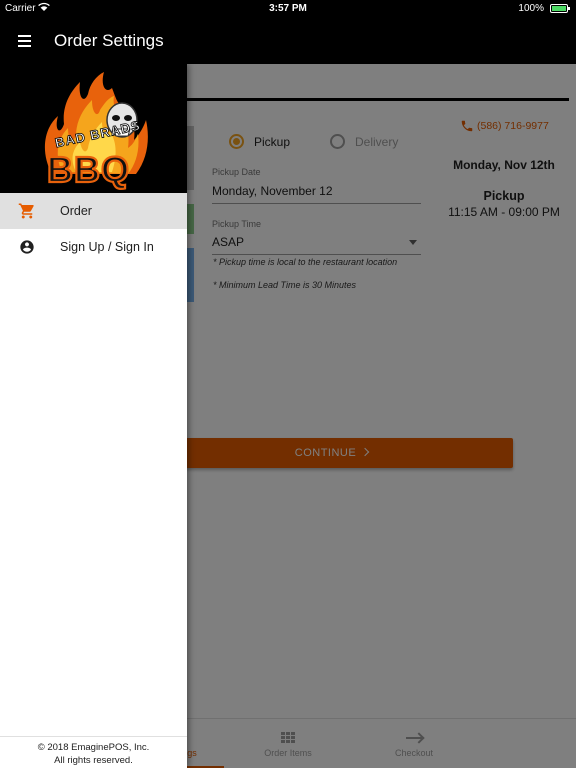  I want to click on bad-brads-bbq-logo: BAD BRADS BBQ, so click(96, 131).